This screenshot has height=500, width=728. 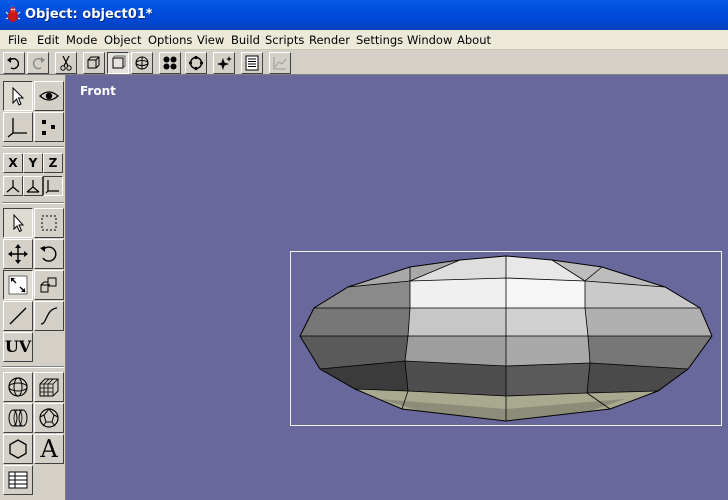 I want to click on curve-icon, so click(x=49, y=316).